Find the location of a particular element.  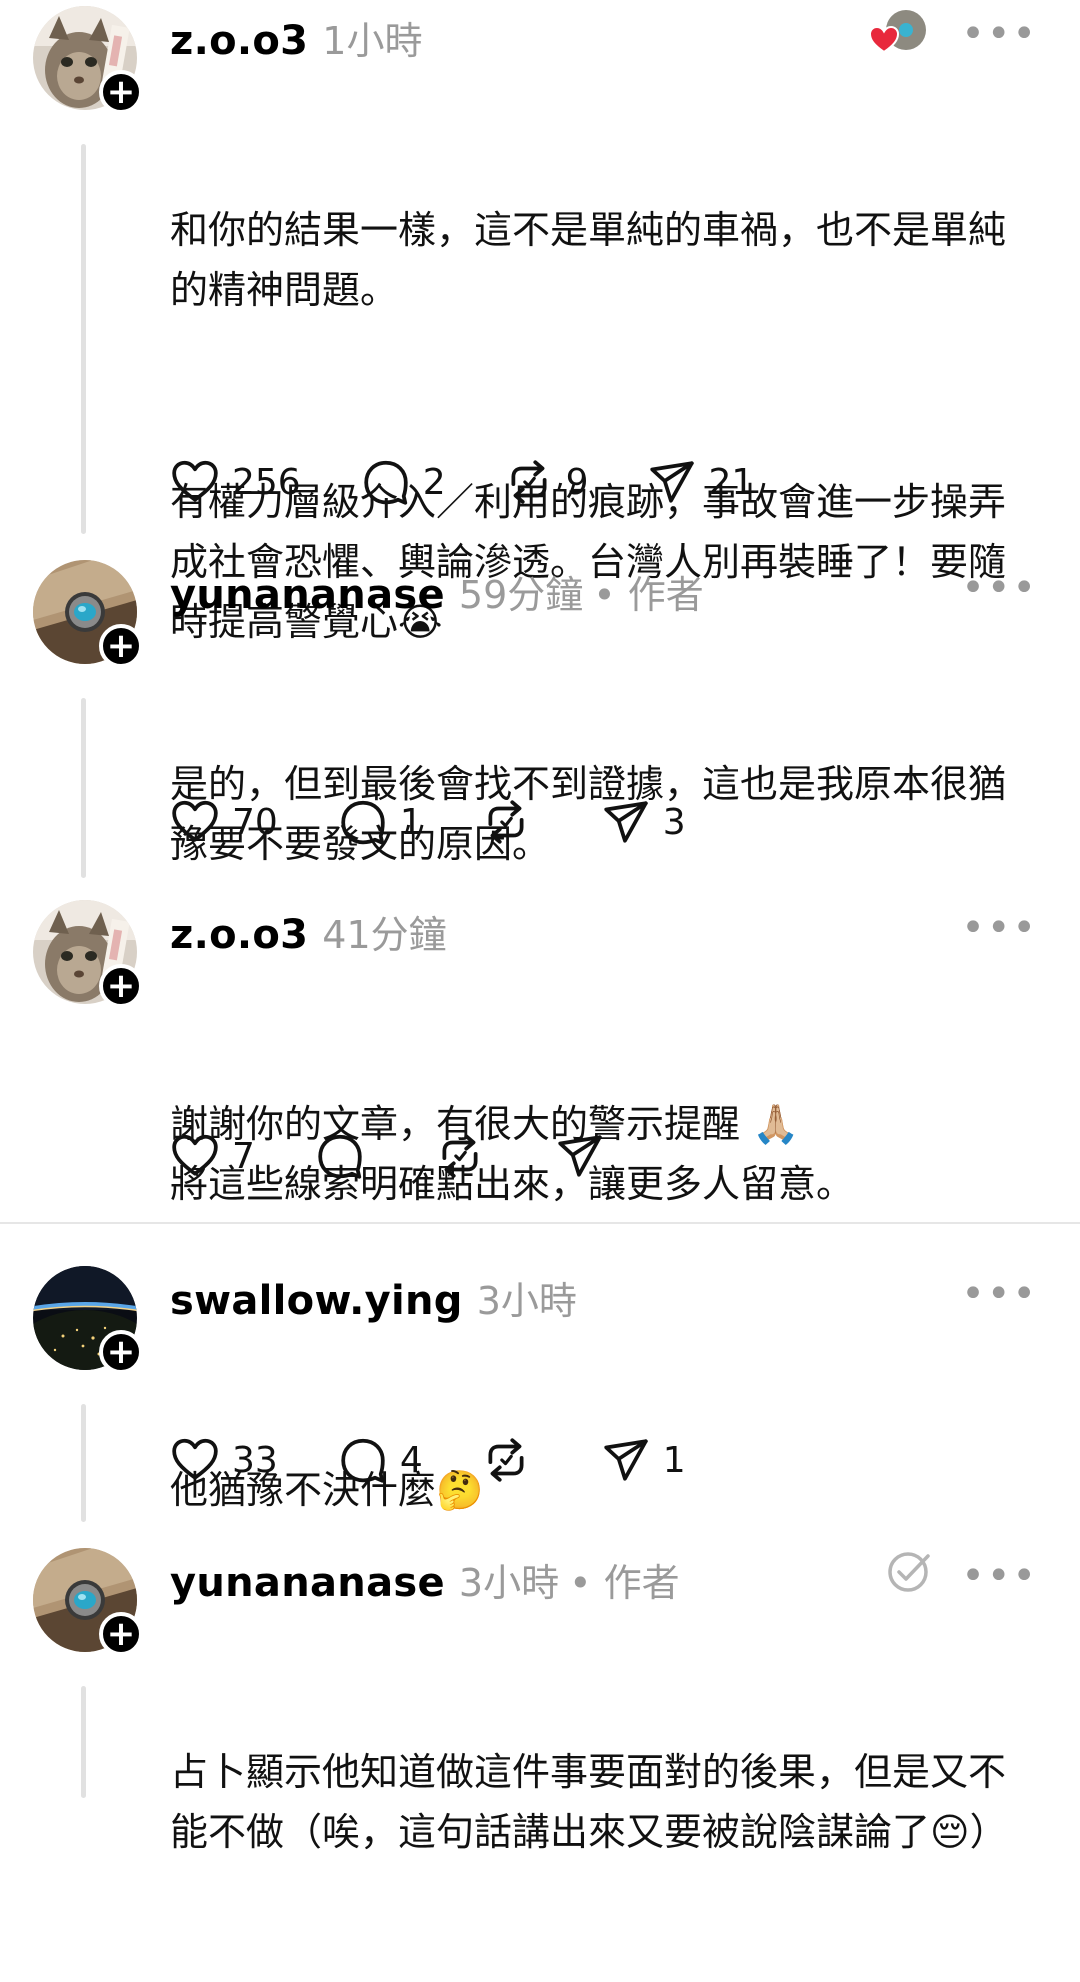

post-header: z.o.o3 41分鐘 is located at coordinates (308, 931).